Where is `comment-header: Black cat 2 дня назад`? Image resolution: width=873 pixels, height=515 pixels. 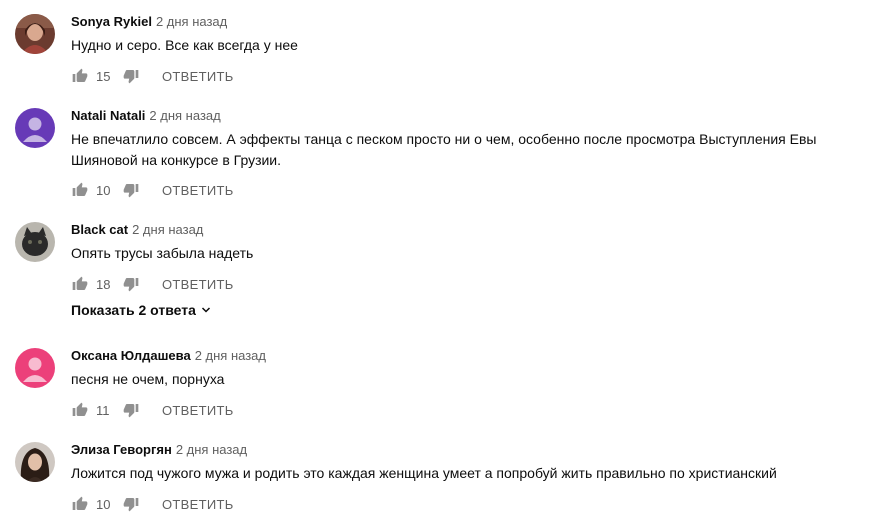 comment-header: Black cat 2 дня назад is located at coordinates (137, 230).